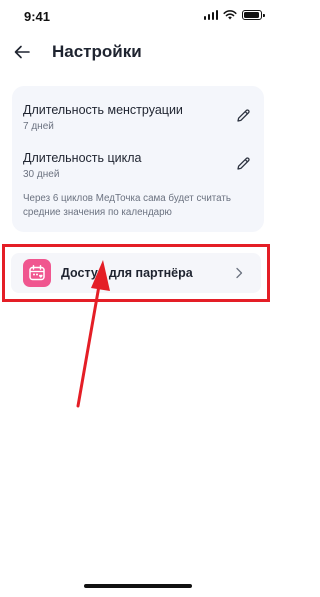 The image size is (320, 597). Describe the element at coordinates (239, 273) in the screenshot. I see `chevron-right-icon` at that location.